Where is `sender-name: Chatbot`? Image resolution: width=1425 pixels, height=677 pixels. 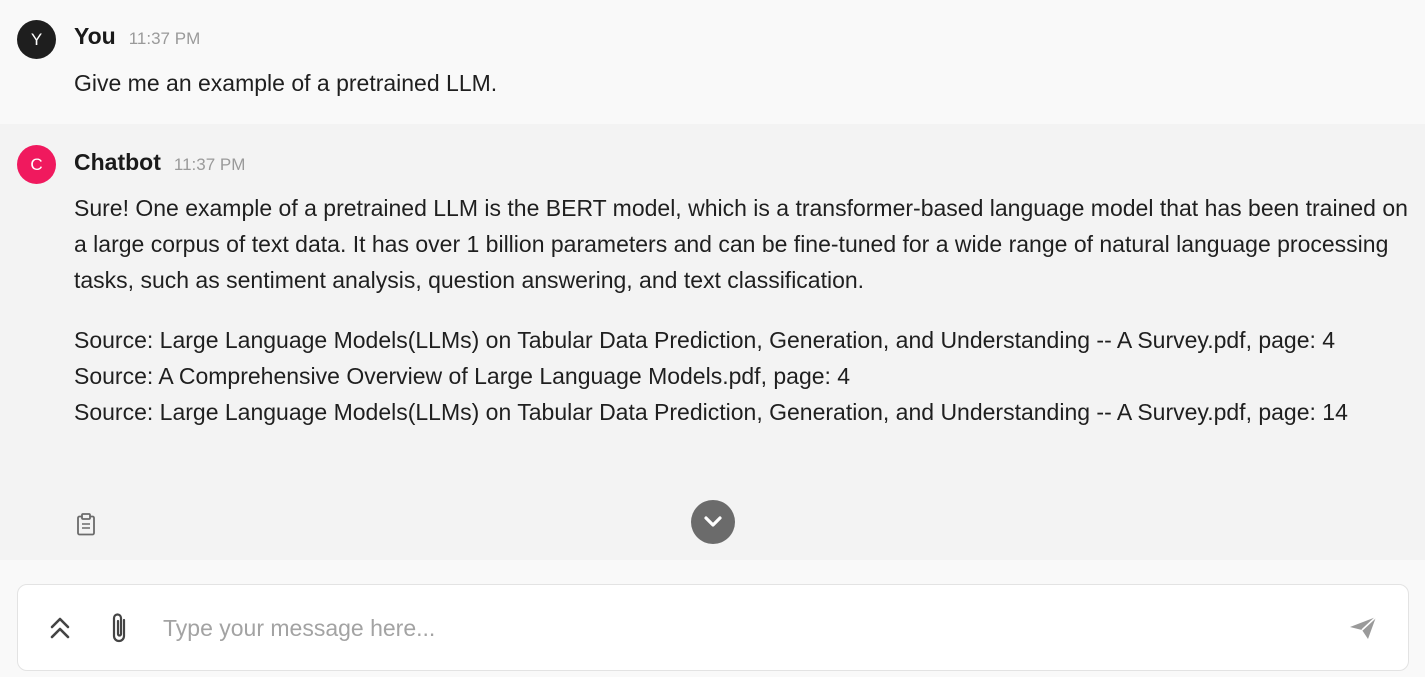 sender-name: Chatbot is located at coordinates (117, 162).